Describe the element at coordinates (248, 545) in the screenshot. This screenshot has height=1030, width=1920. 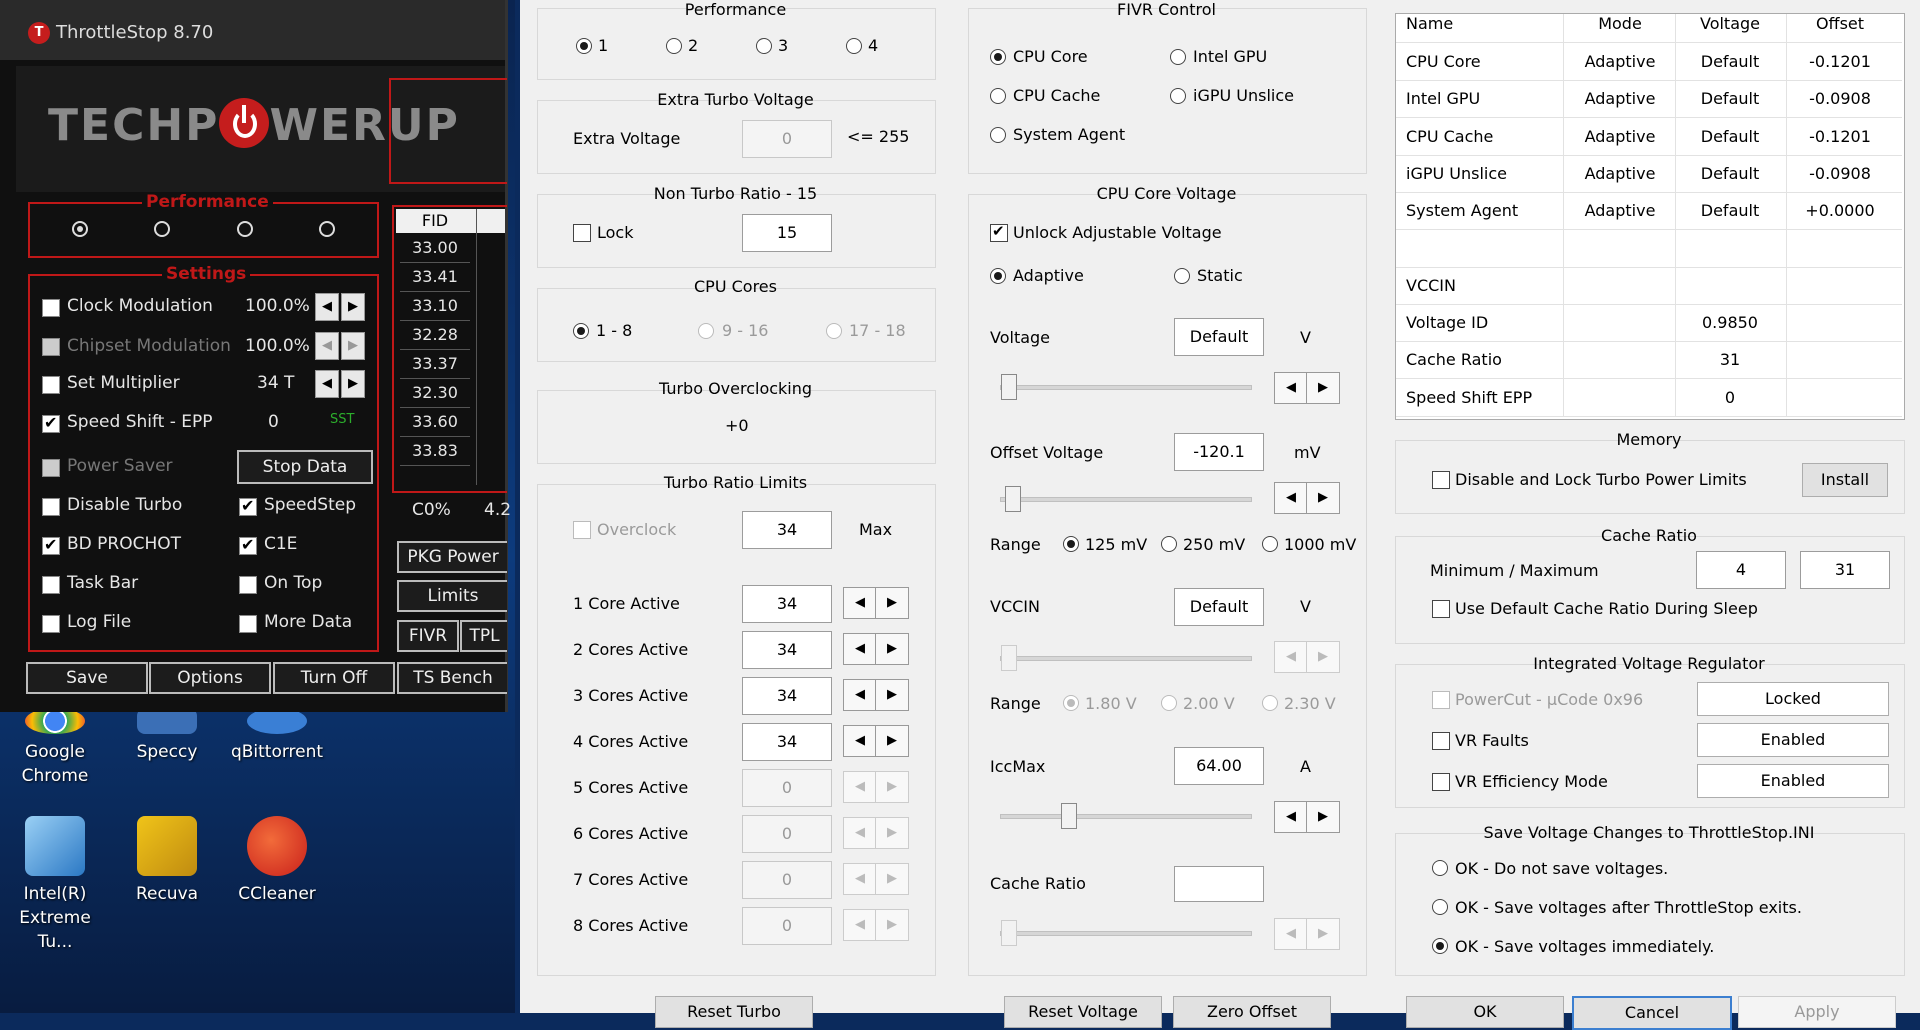
I see `c1e-checkbox` at that location.